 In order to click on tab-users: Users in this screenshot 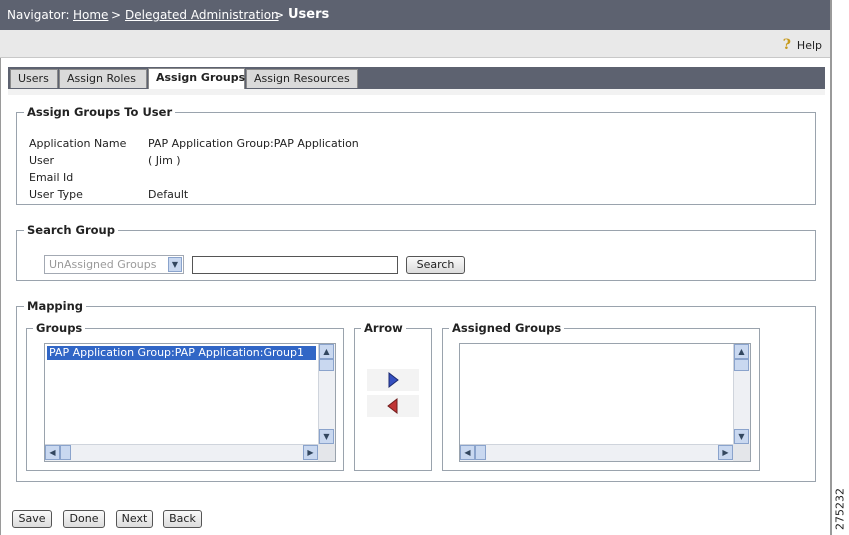, I will do `click(34, 78)`.